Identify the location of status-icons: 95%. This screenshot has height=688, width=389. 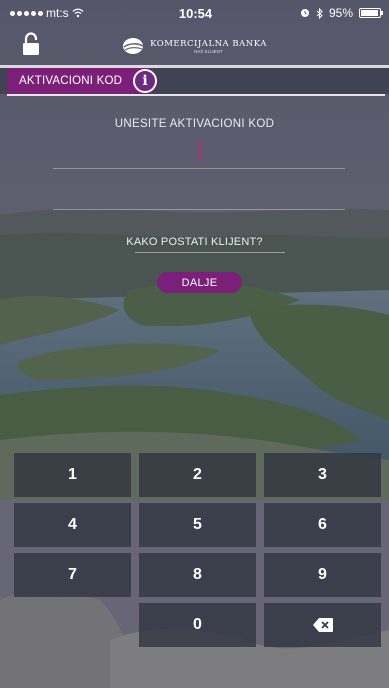
(317, 13).